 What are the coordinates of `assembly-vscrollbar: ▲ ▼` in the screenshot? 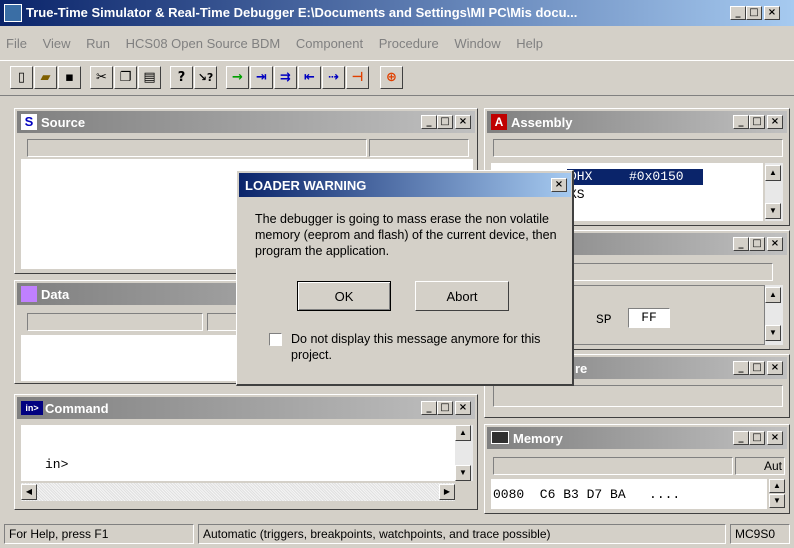 It's located at (774, 192).